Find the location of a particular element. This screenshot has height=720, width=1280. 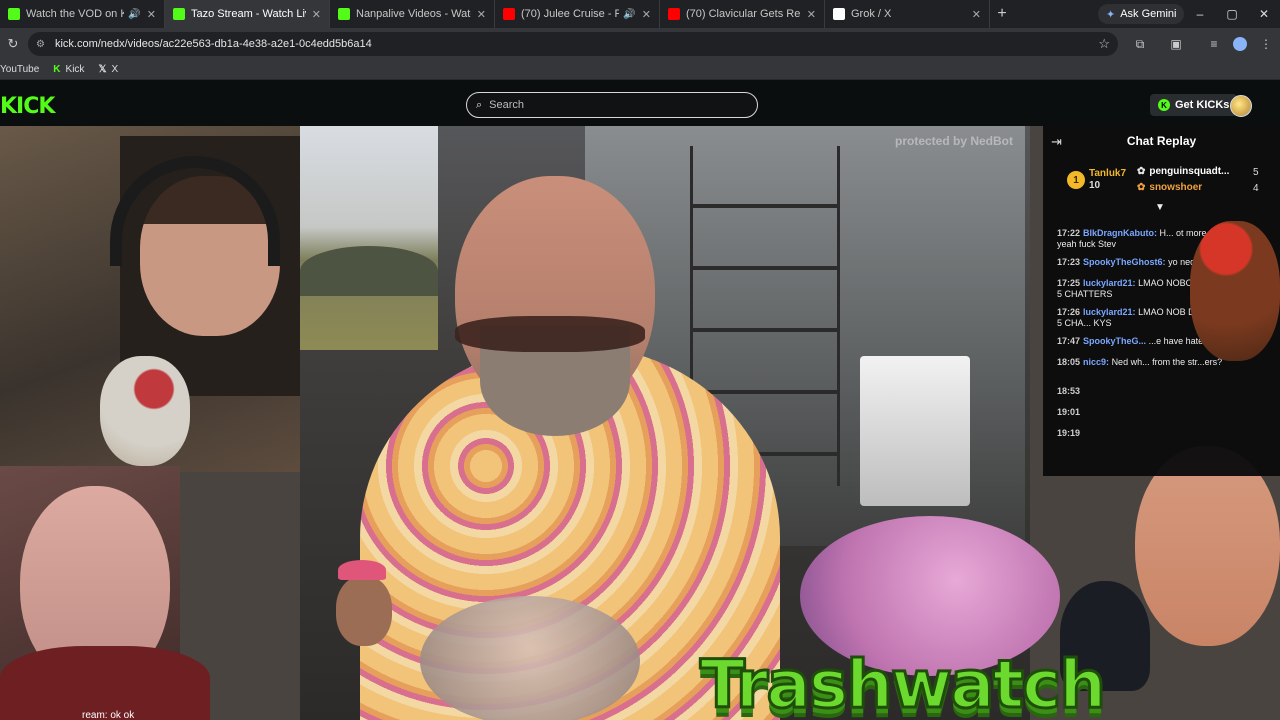

expand-chevron-icon: ▼ is located at coordinates (1160, 207).